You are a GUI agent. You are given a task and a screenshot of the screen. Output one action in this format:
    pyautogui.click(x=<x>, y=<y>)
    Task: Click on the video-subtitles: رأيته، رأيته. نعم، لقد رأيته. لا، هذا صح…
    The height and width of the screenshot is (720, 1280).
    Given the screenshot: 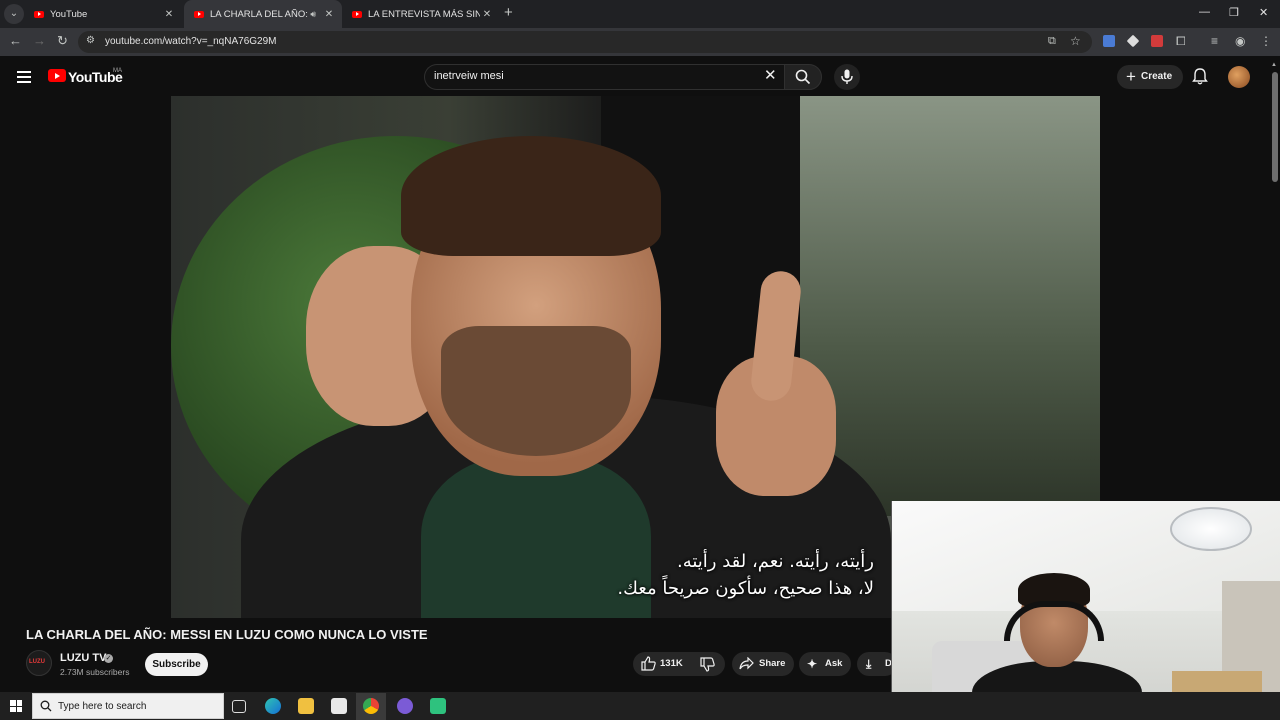 What is the action you would take?
    pyautogui.click(x=745, y=575)
    